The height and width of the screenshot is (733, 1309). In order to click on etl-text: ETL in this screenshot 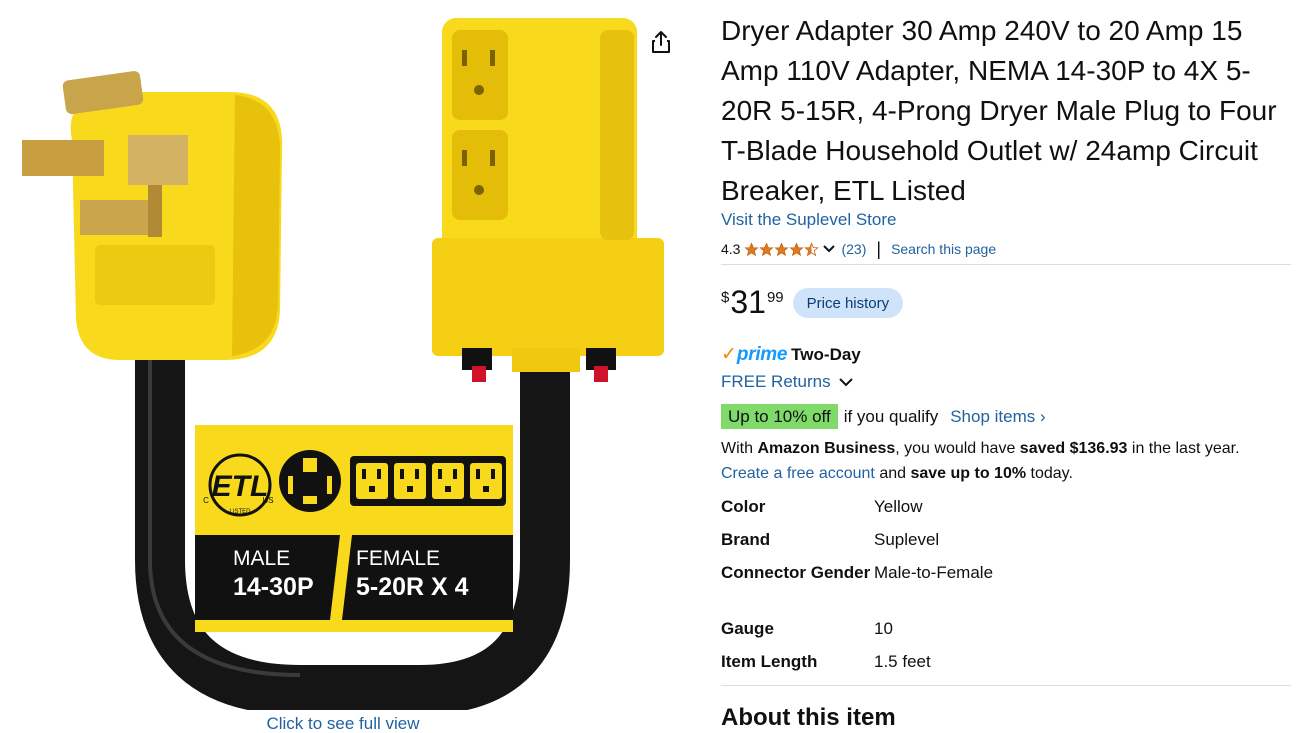, I will do `click(240, 486)`.